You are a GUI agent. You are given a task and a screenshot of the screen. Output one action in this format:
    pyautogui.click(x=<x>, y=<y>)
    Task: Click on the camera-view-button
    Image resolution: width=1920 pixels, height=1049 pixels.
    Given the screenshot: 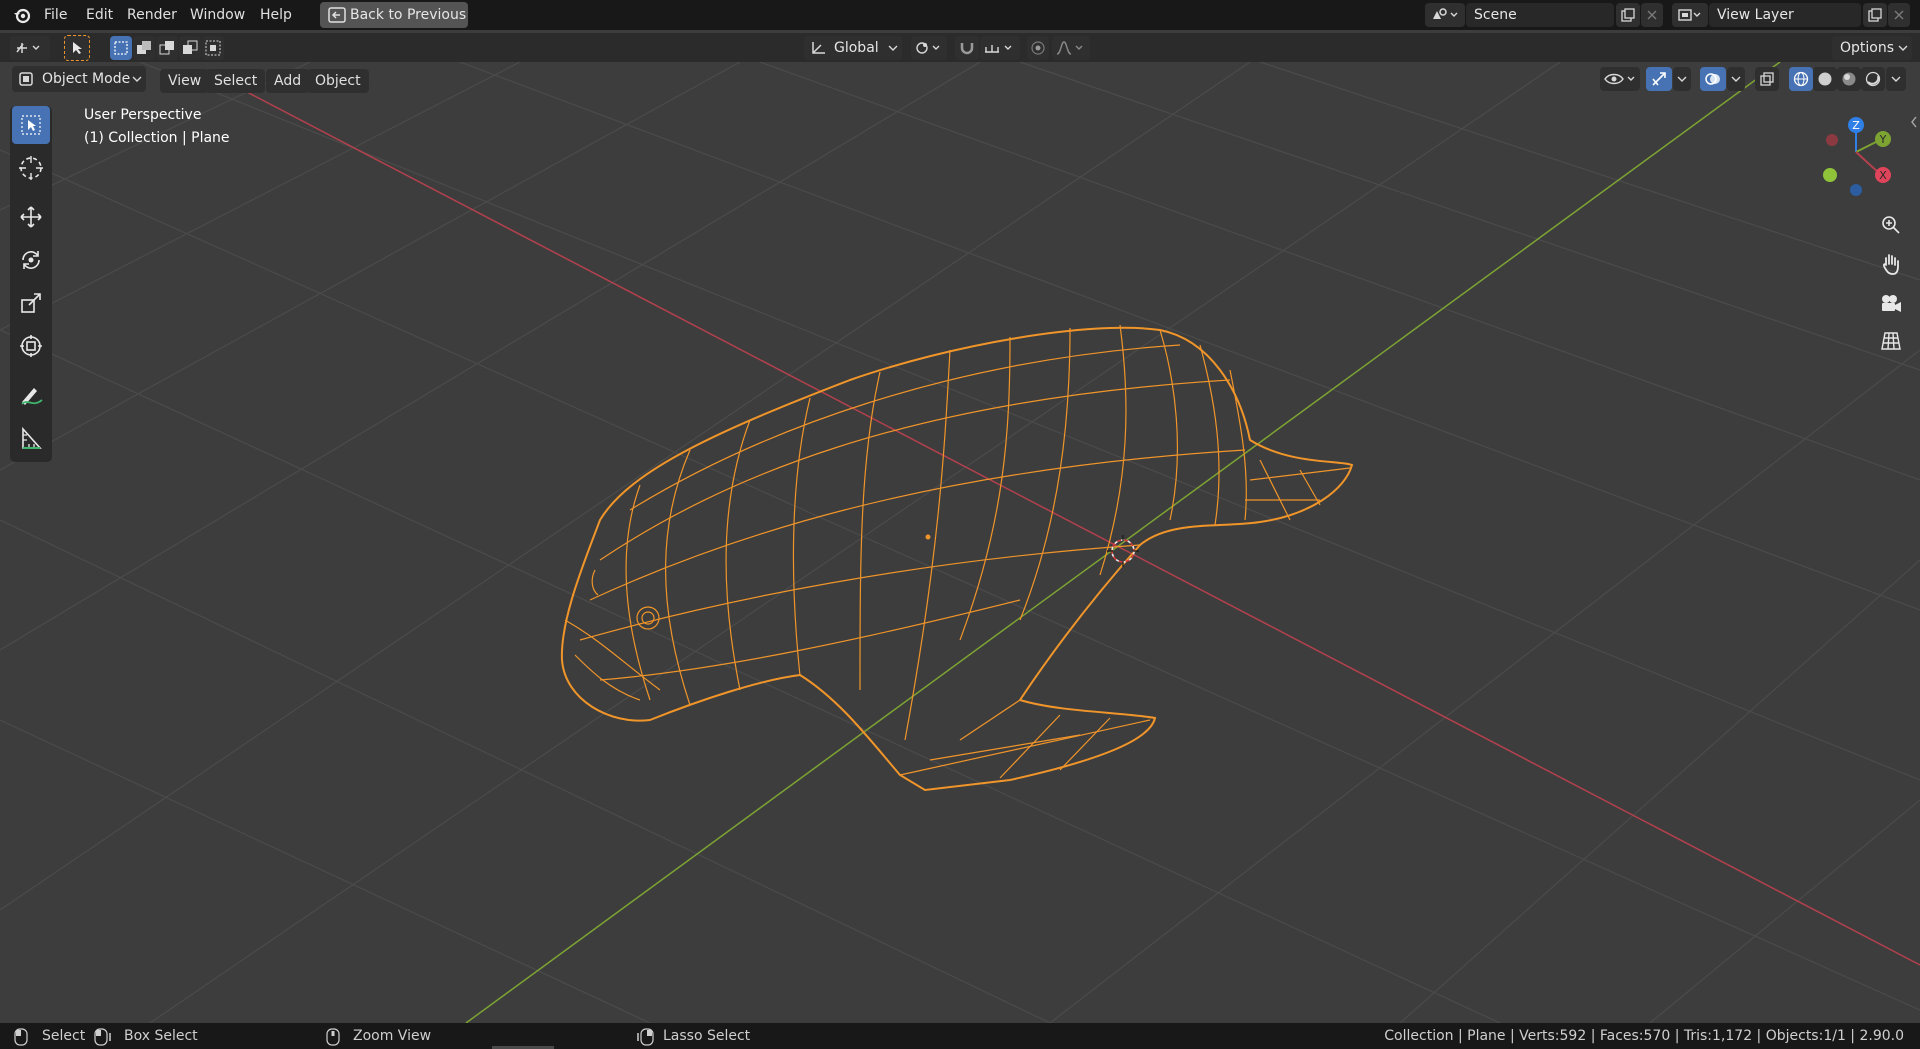 What is the action you would take?
    pyautogui.click(x=1891, y=303)
    